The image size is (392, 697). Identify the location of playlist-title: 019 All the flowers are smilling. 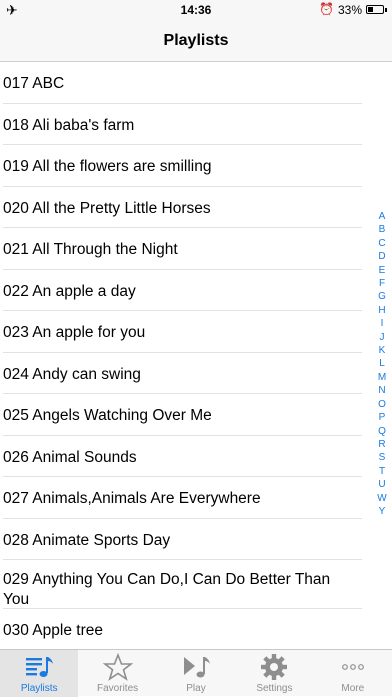
(107, 166).